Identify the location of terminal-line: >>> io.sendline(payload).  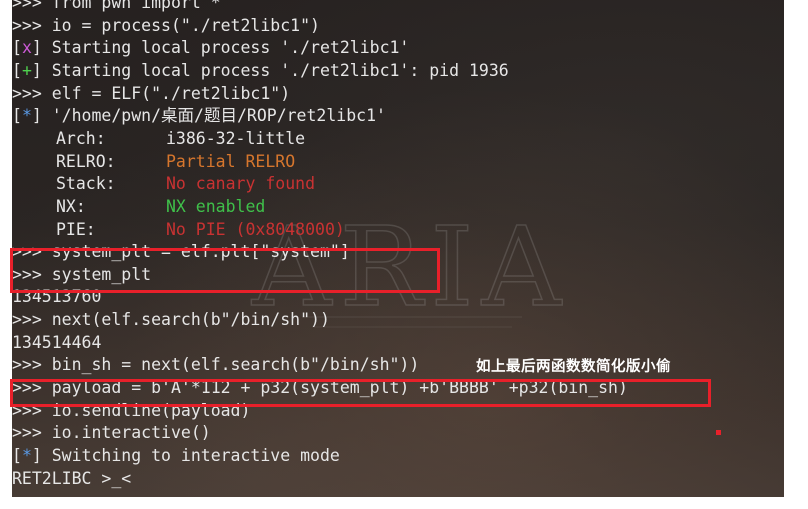
(398, 411).